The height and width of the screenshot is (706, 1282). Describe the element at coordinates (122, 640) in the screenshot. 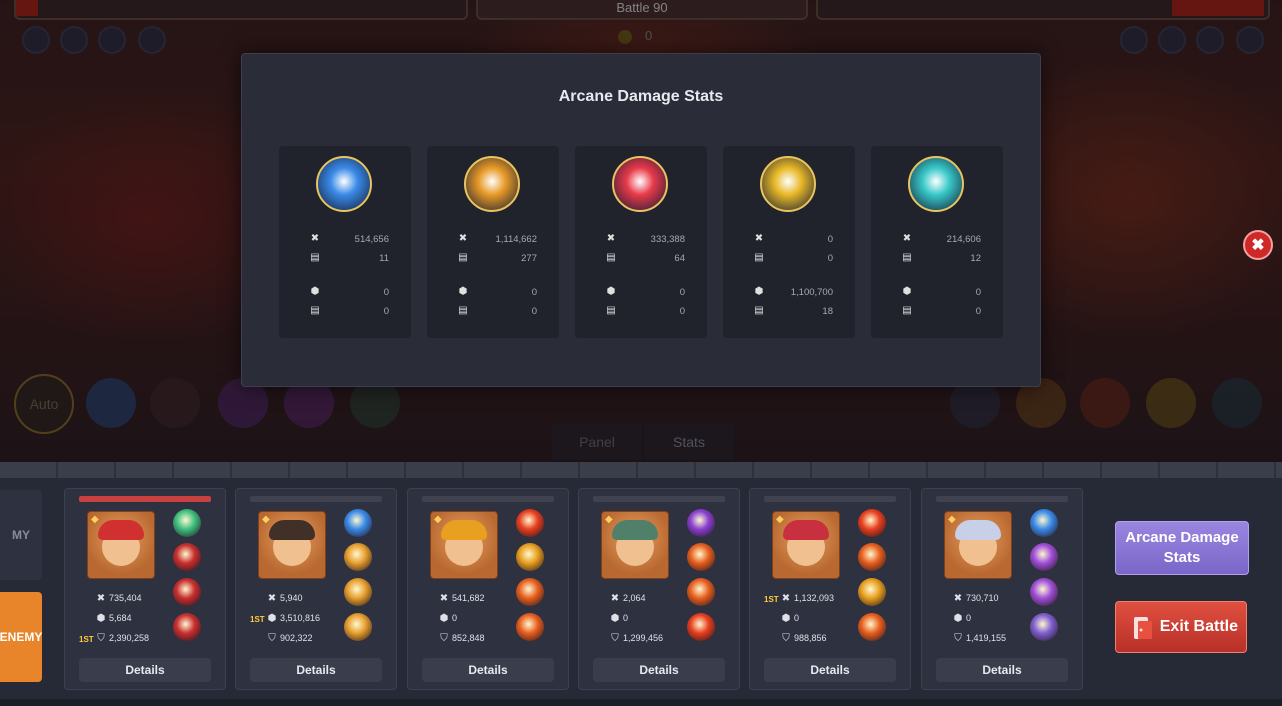

I see `hero-stat-tank: ⛉ 2,390,258` at that location.